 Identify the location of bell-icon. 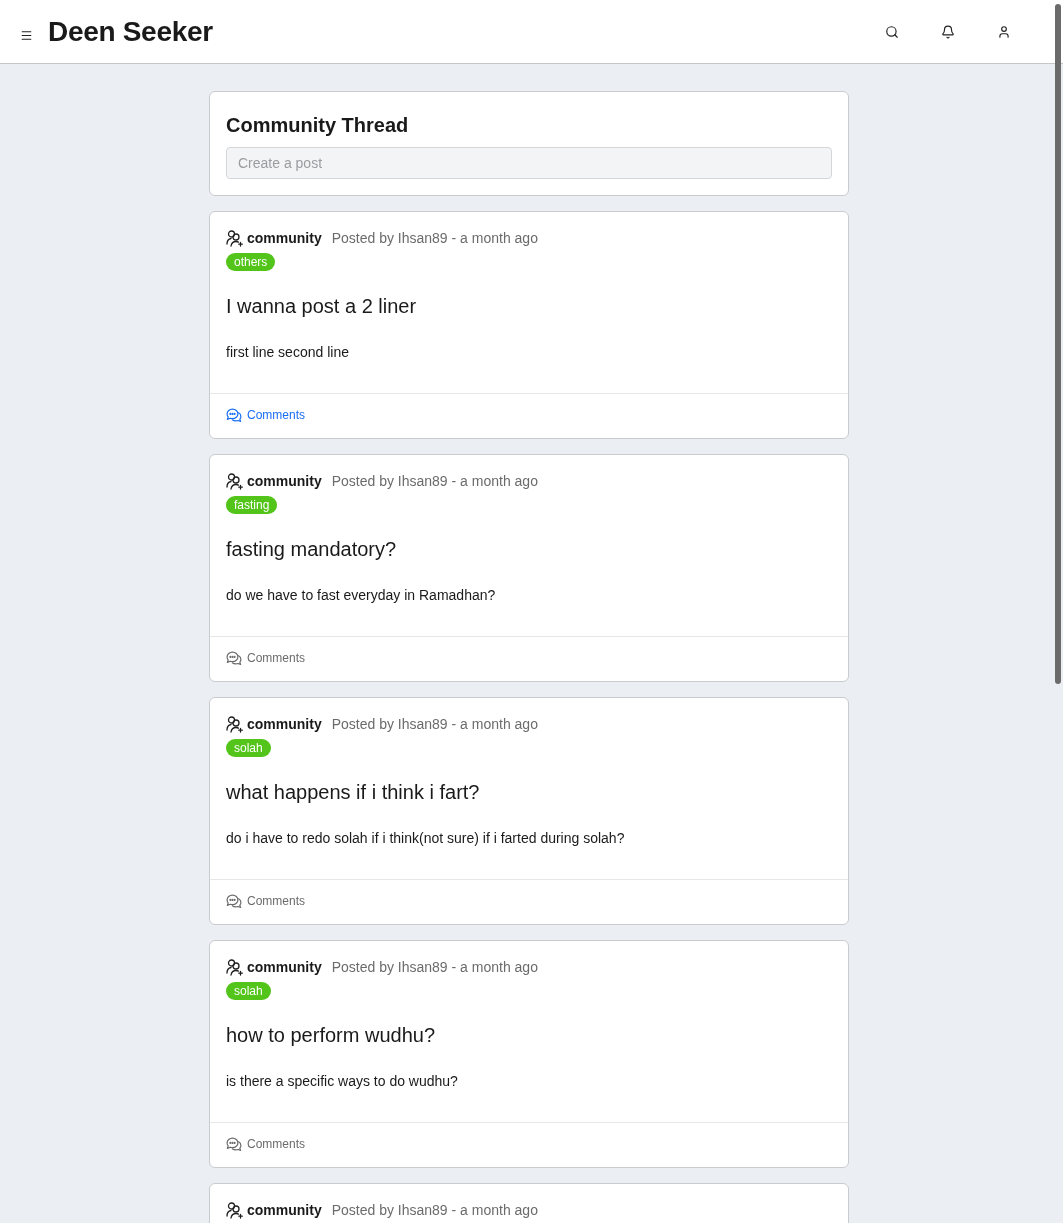
(948, 31).